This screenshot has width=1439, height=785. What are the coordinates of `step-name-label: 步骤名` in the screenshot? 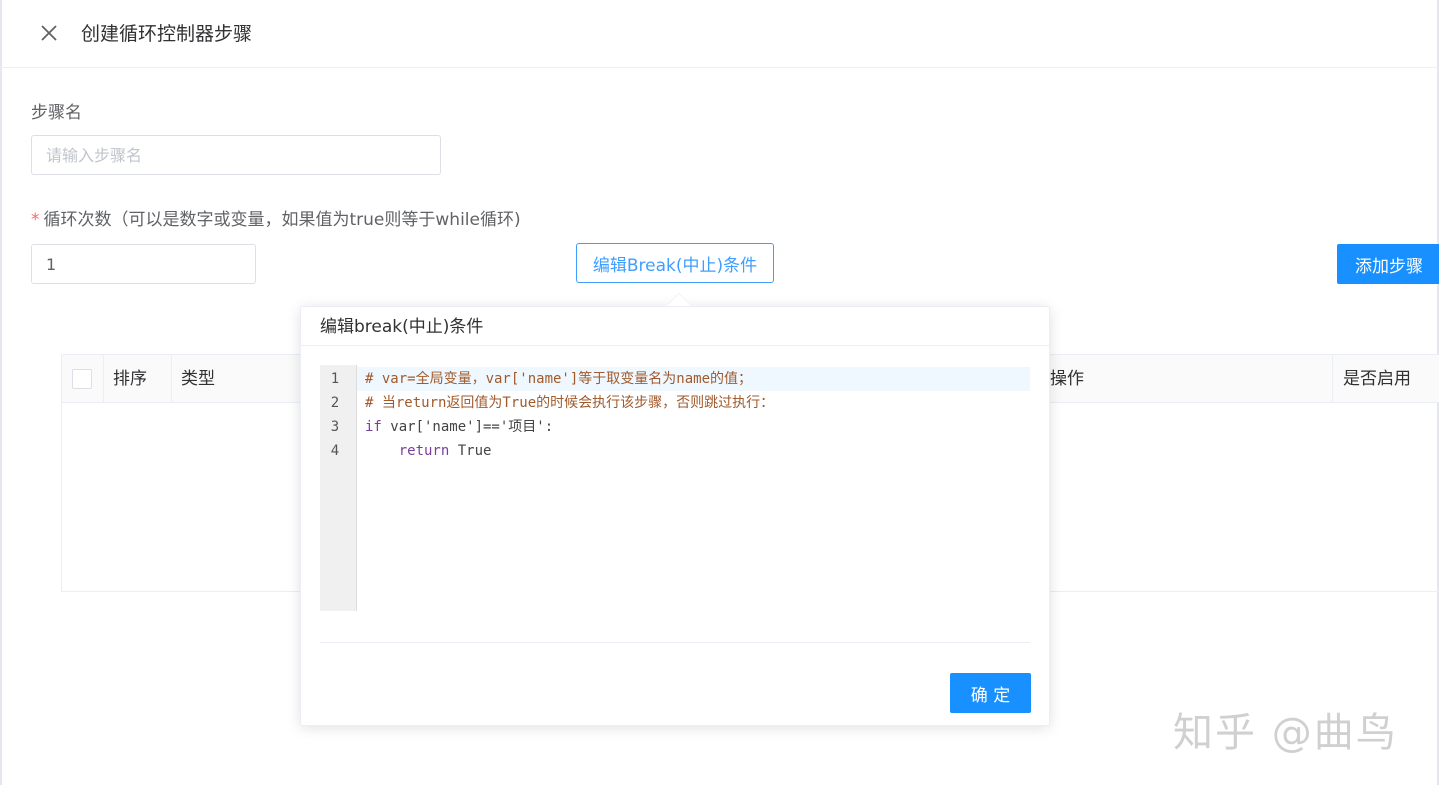 It's located at (56, 113).